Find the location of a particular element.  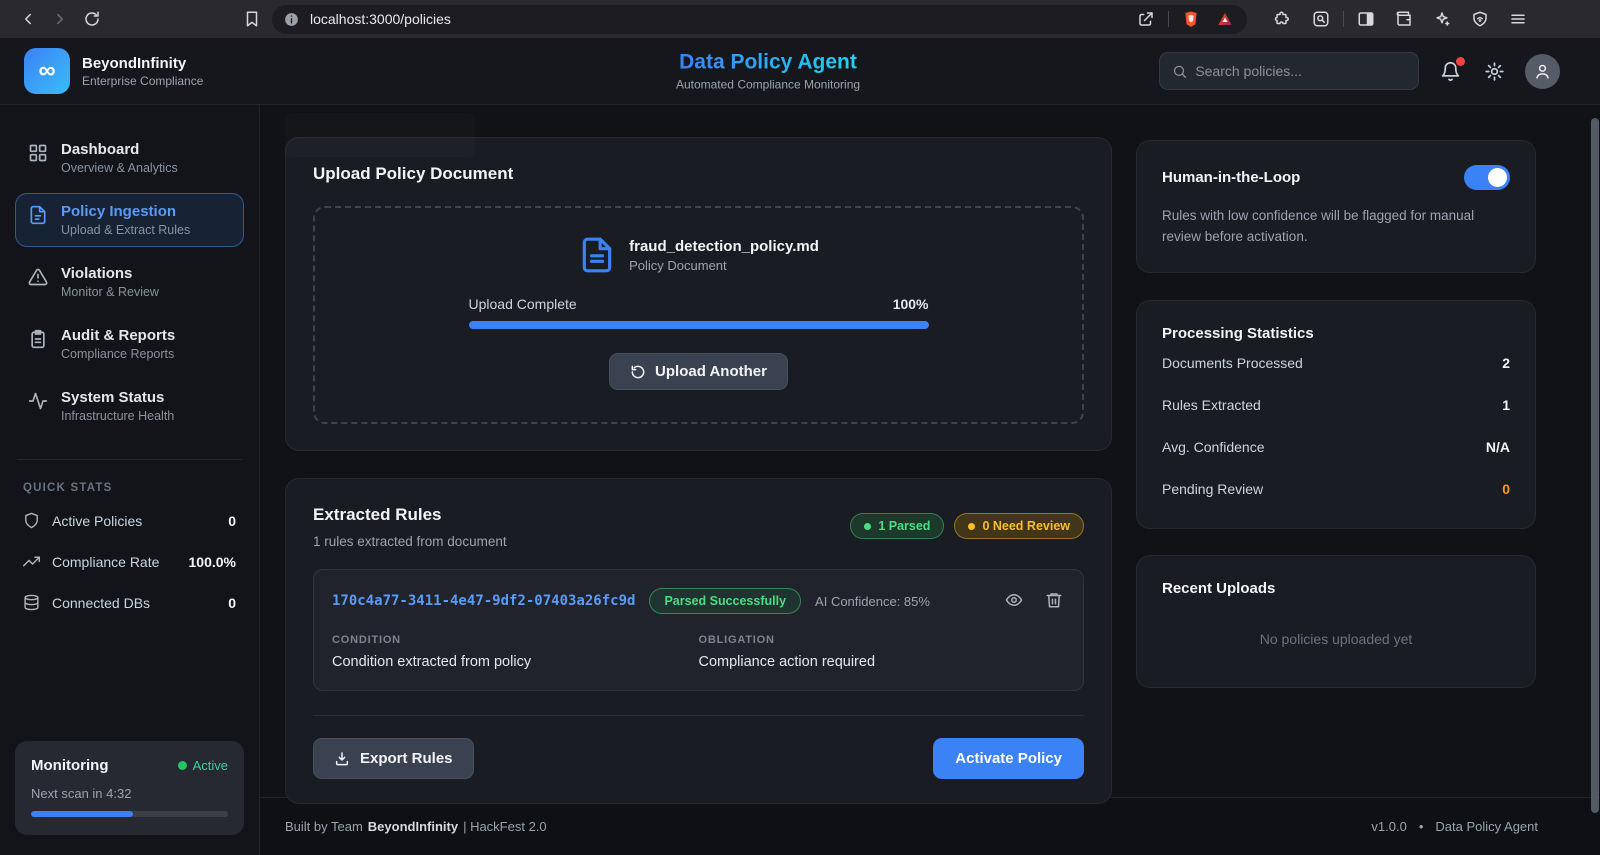

bookmark-icon is located at coordinates (252, 19).